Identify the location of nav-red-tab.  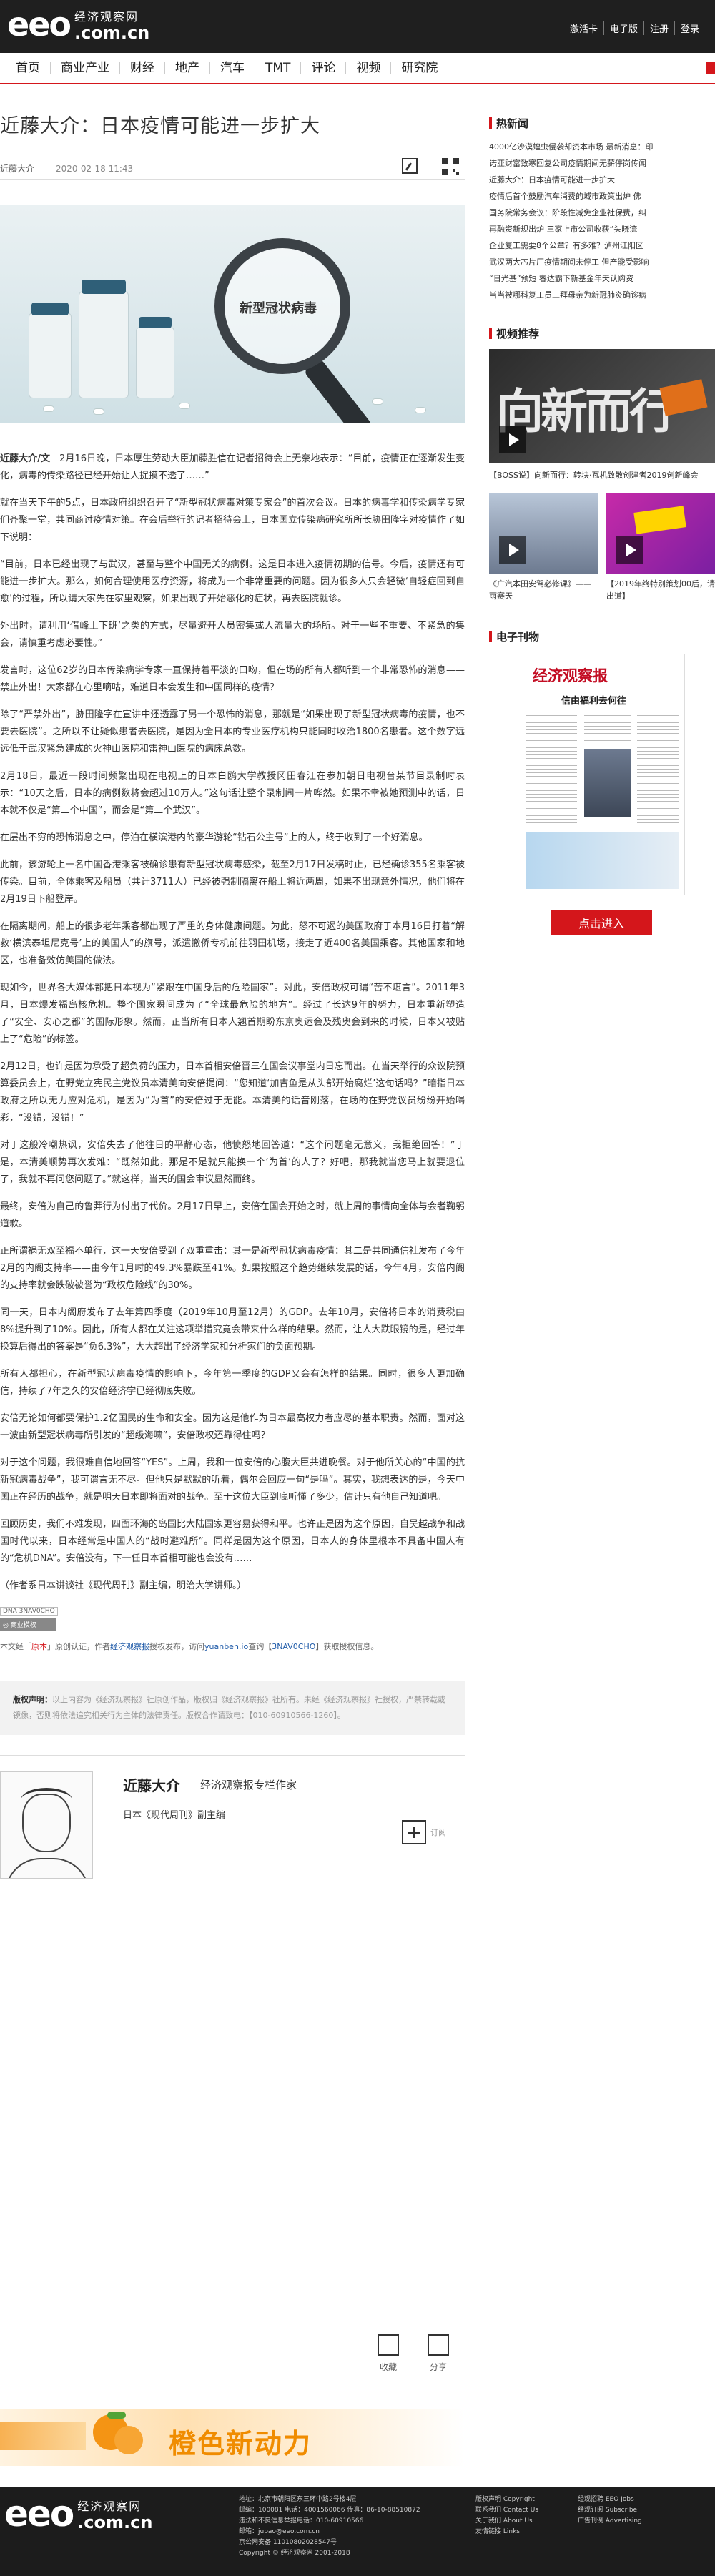
(710, 68).